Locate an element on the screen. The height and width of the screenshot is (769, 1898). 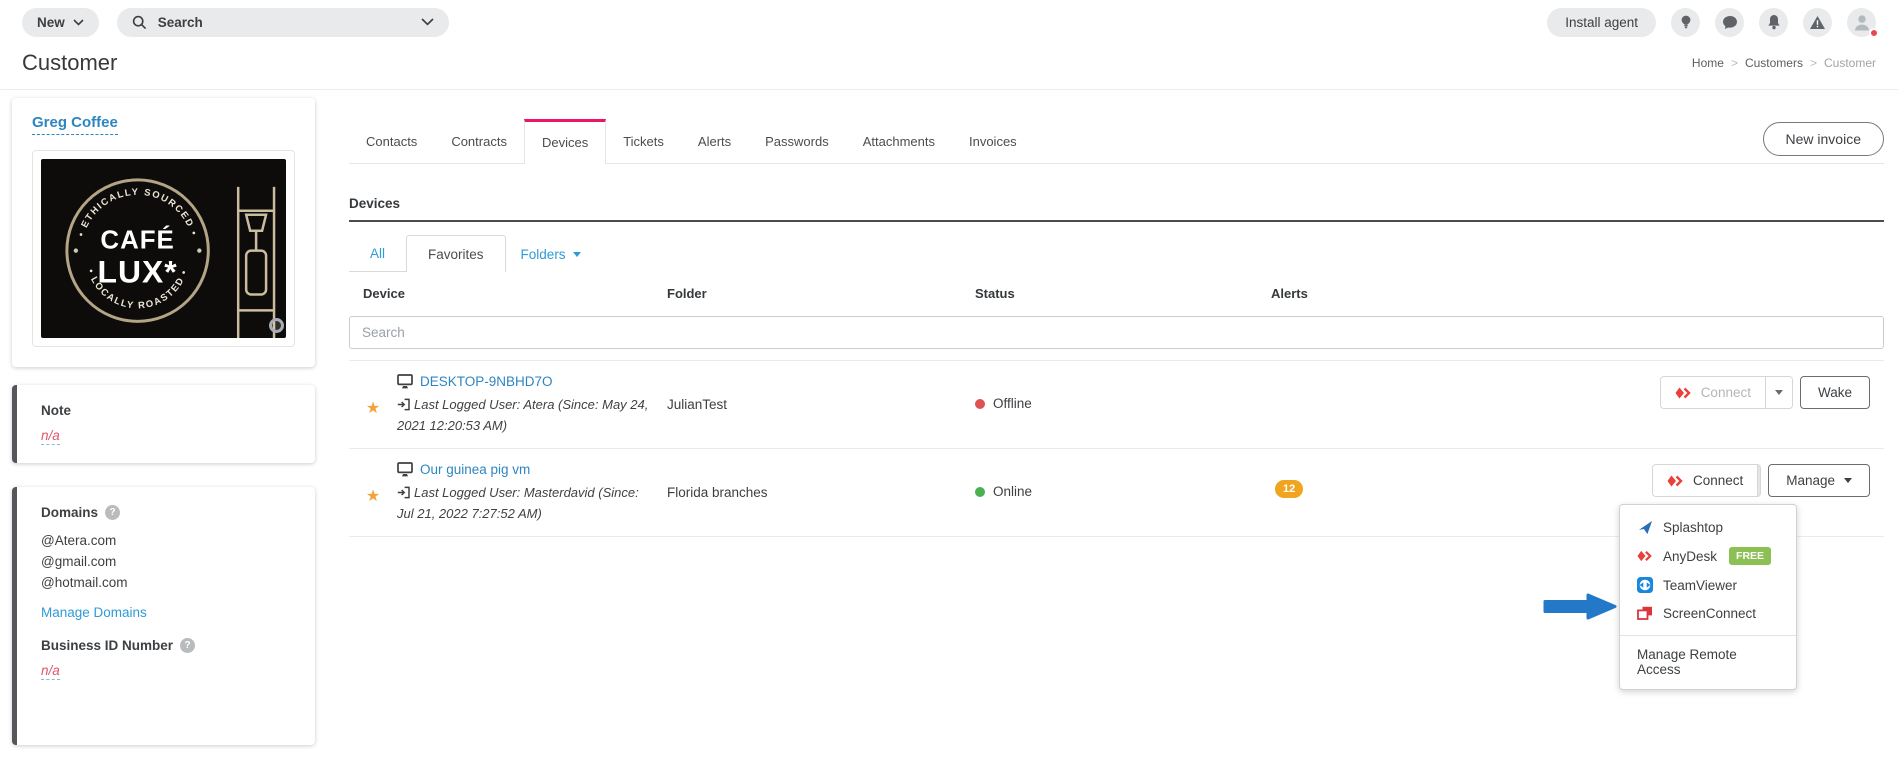
tab-alerts: Alerts is located at coordinates (714, 140).